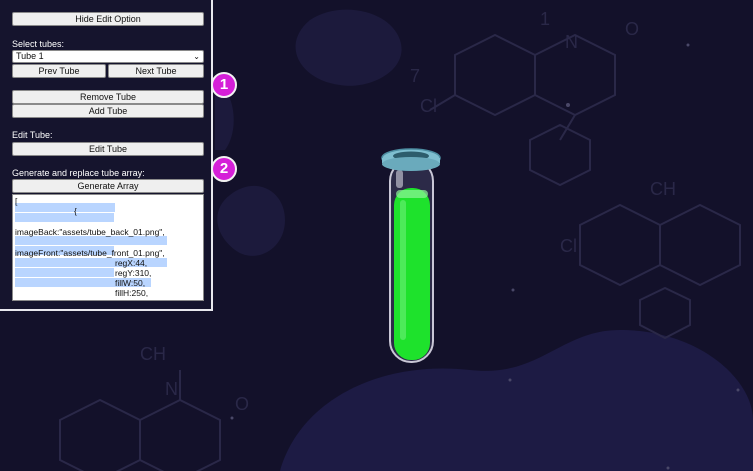  Describe the element at coordinates (108, 149) in the screenshot. I see `edit-tube-button: Edit Tube` at that location.